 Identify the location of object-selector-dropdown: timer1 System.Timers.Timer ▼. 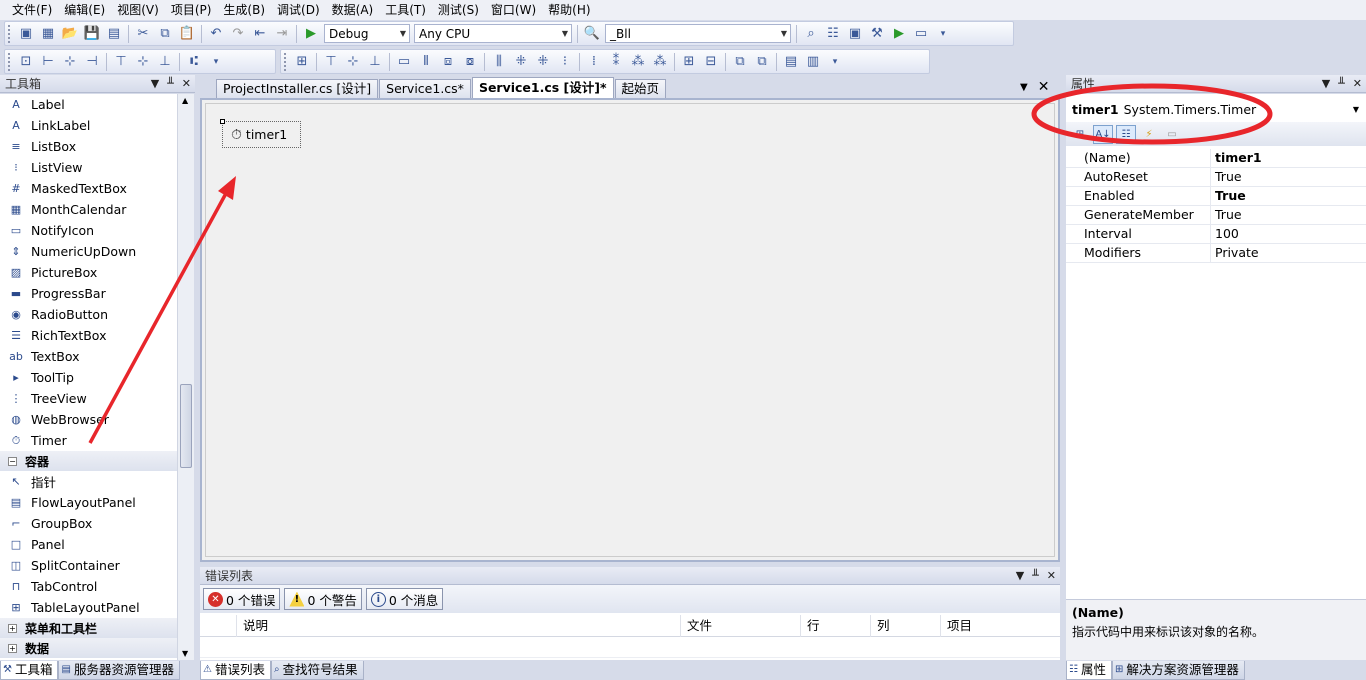
(1216, 109).